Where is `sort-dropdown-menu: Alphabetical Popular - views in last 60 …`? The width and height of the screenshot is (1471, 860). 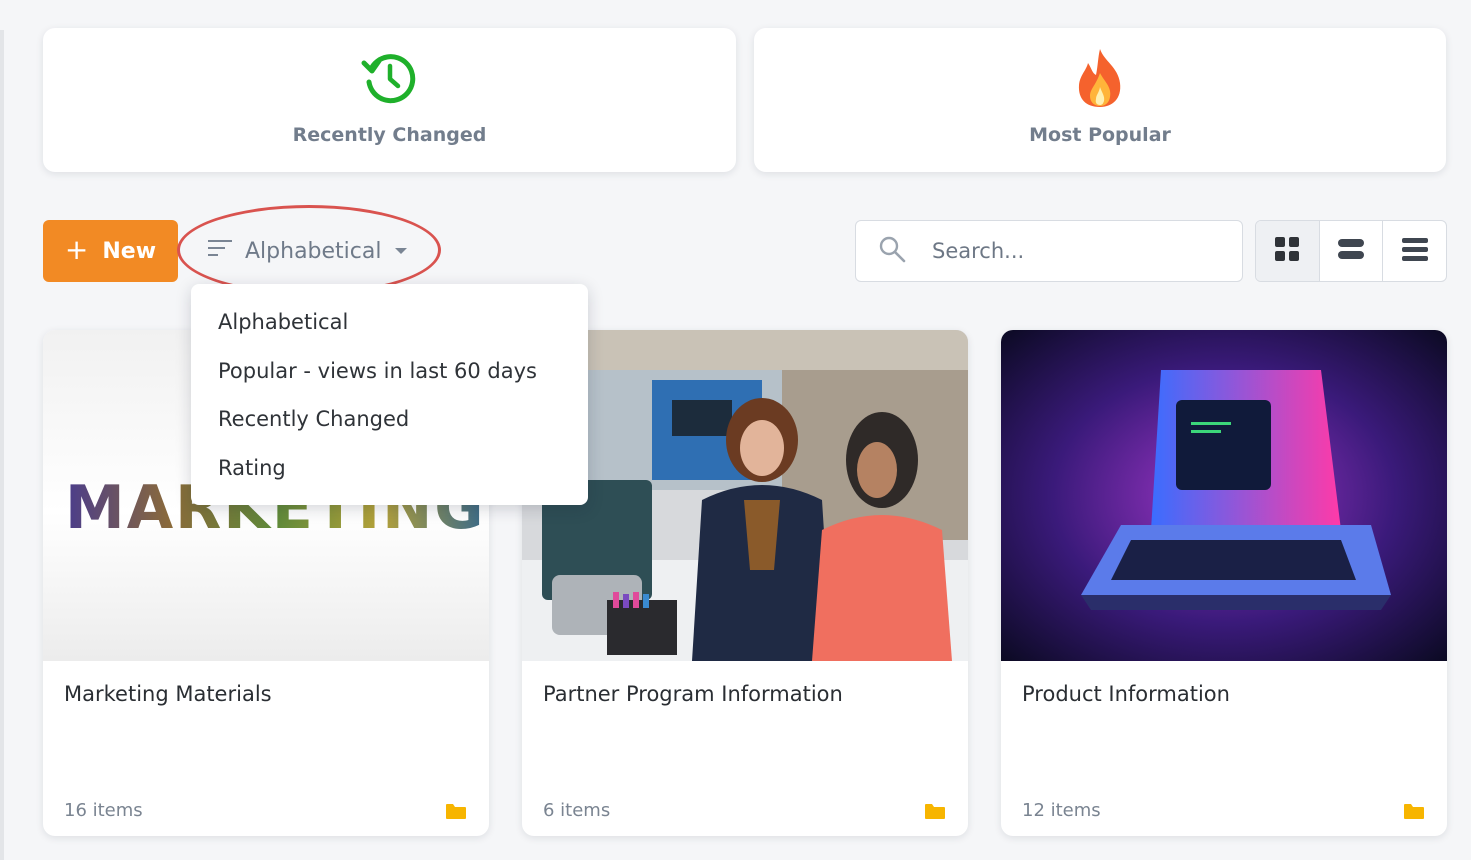 sort-dropdown-menu: Alphabetical Popular - views in last 60 … is located at coordinates (389, 394).